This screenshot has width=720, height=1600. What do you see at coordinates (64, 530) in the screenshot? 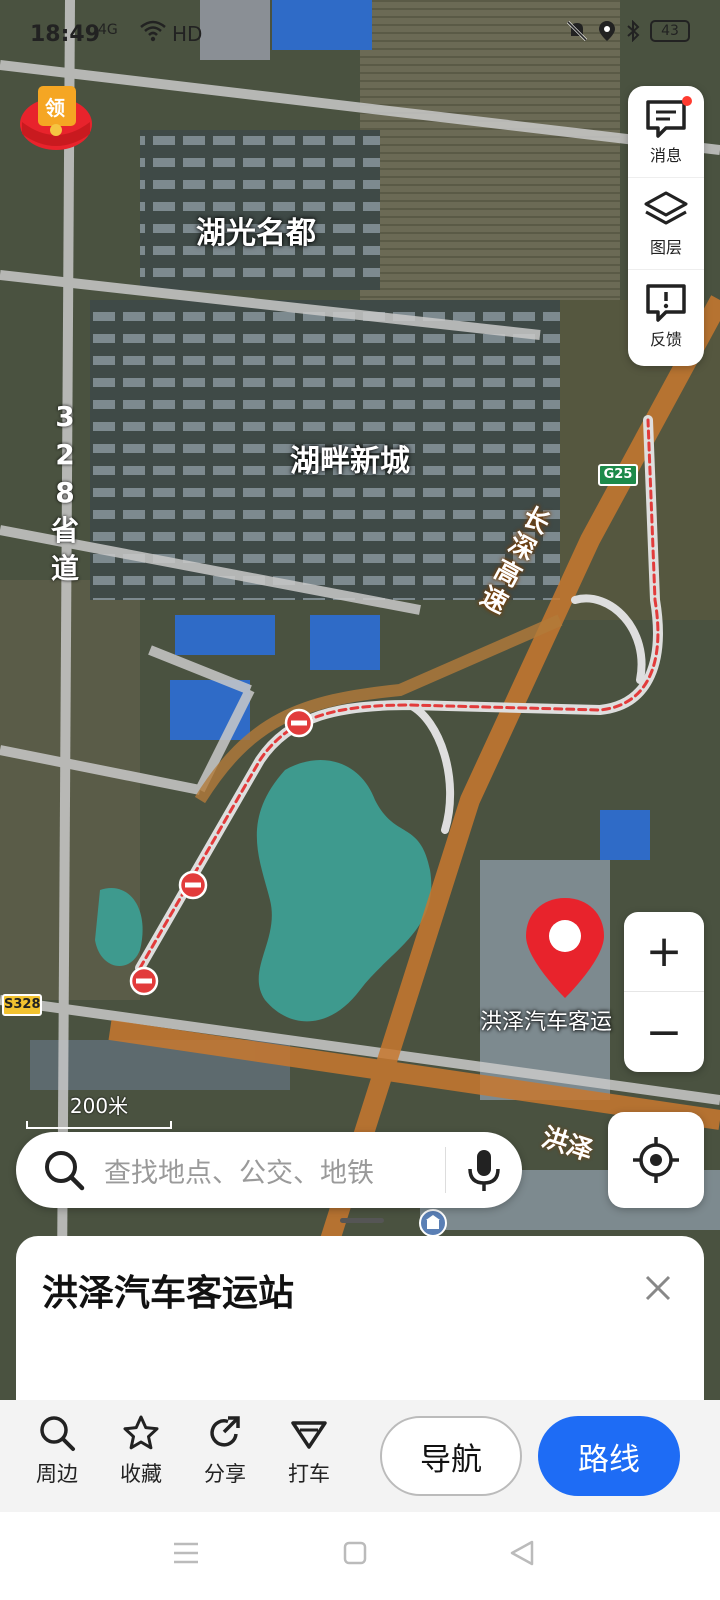
I see `road-name-char: 省` at bounding box center [64, 530].